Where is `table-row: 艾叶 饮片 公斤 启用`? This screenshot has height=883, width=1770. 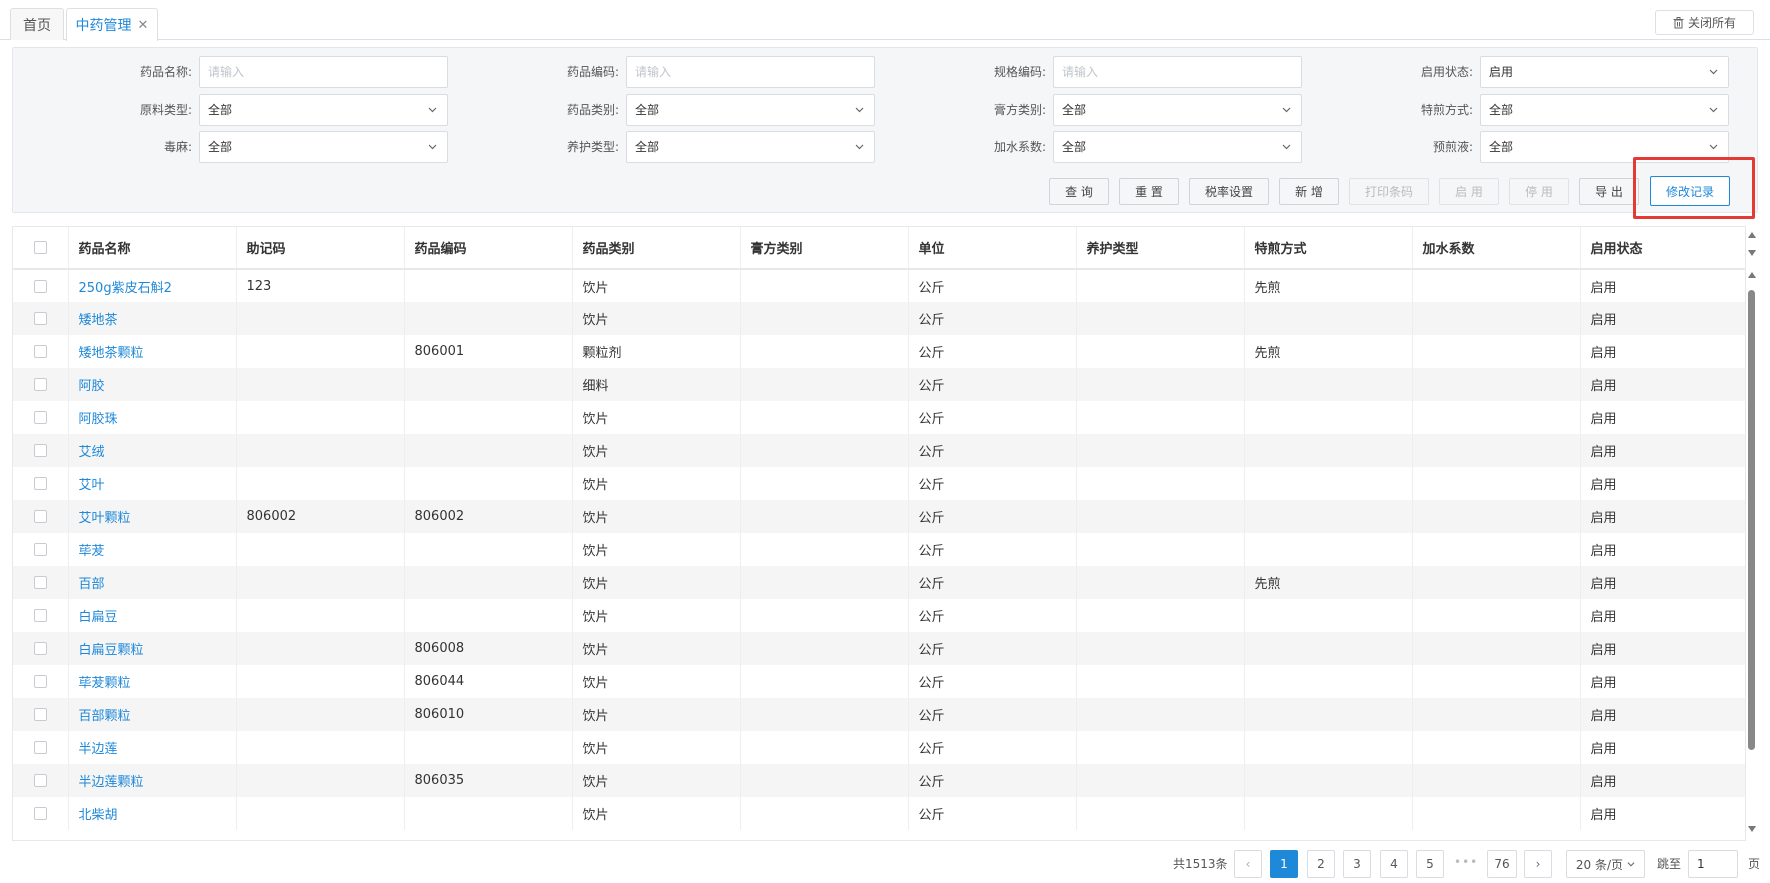 table-row: 艾叶 饮片 公斤 启用 is located at coordinates (879, 483).